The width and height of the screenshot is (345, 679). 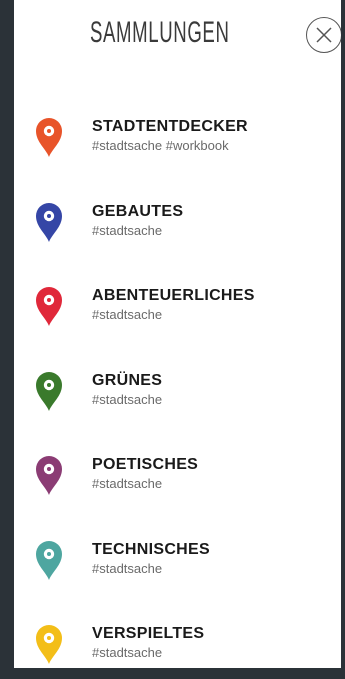 I want to click on collection-name: GRÜNES, so click(x=127, y=380).